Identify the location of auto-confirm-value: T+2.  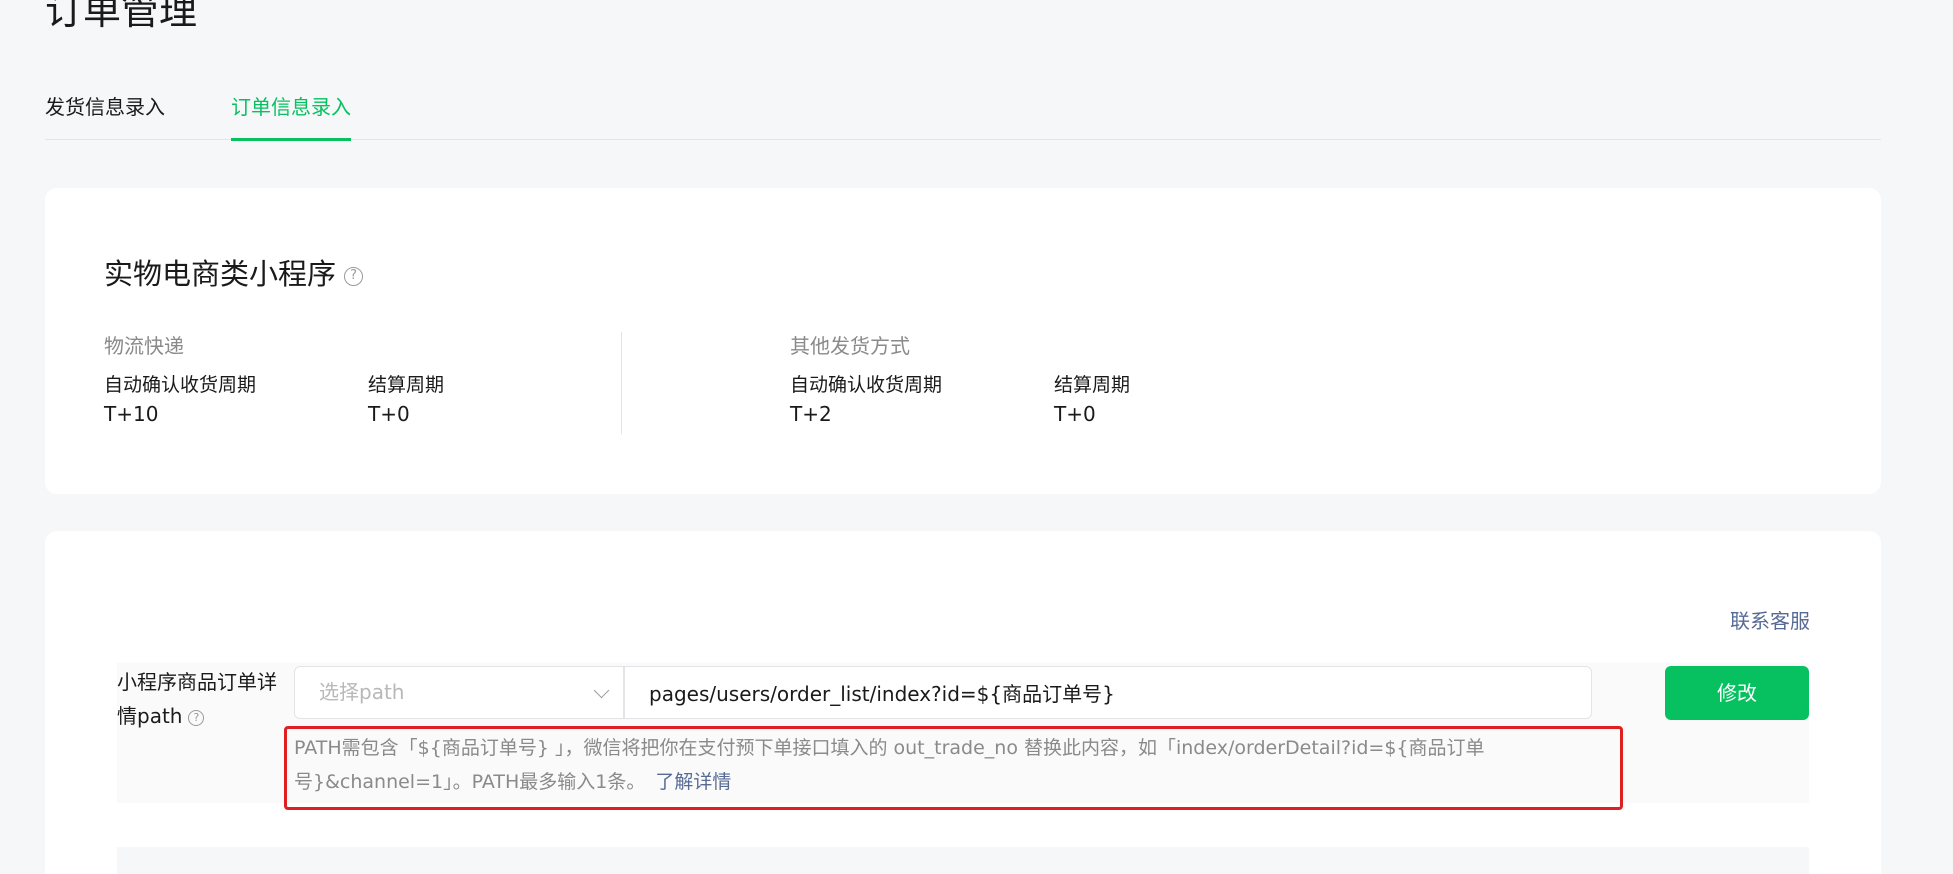
(811, 414).